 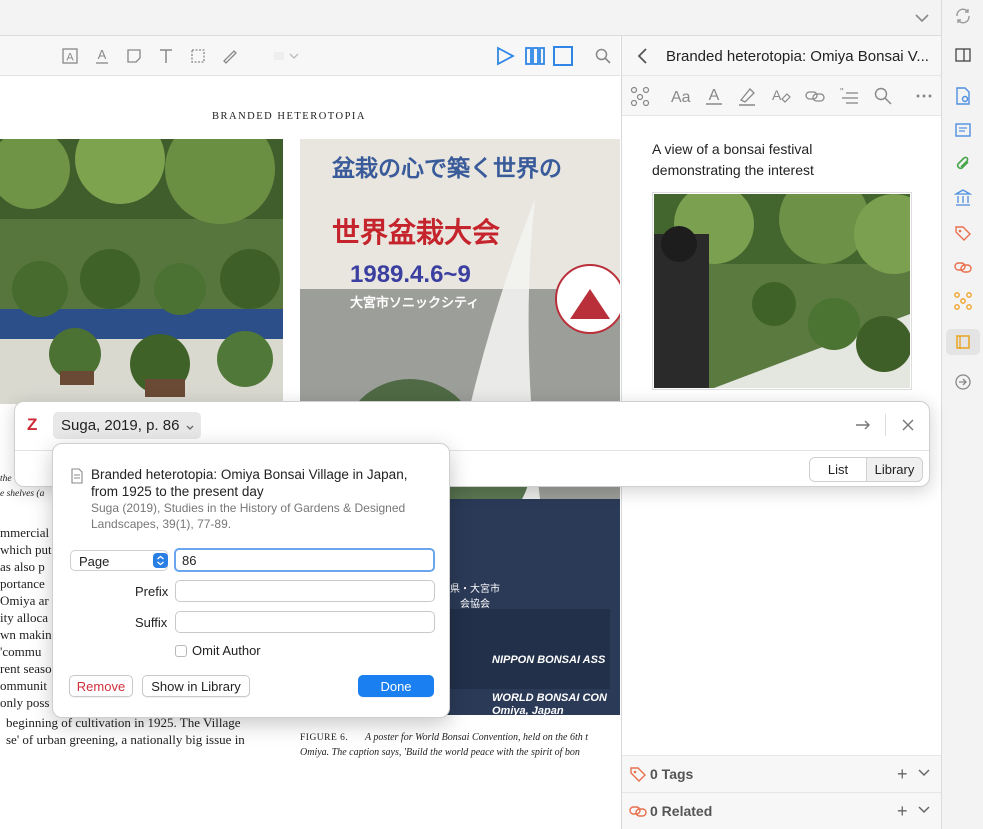 I want to click on citation-icon: ", so click(x=849, y=97).